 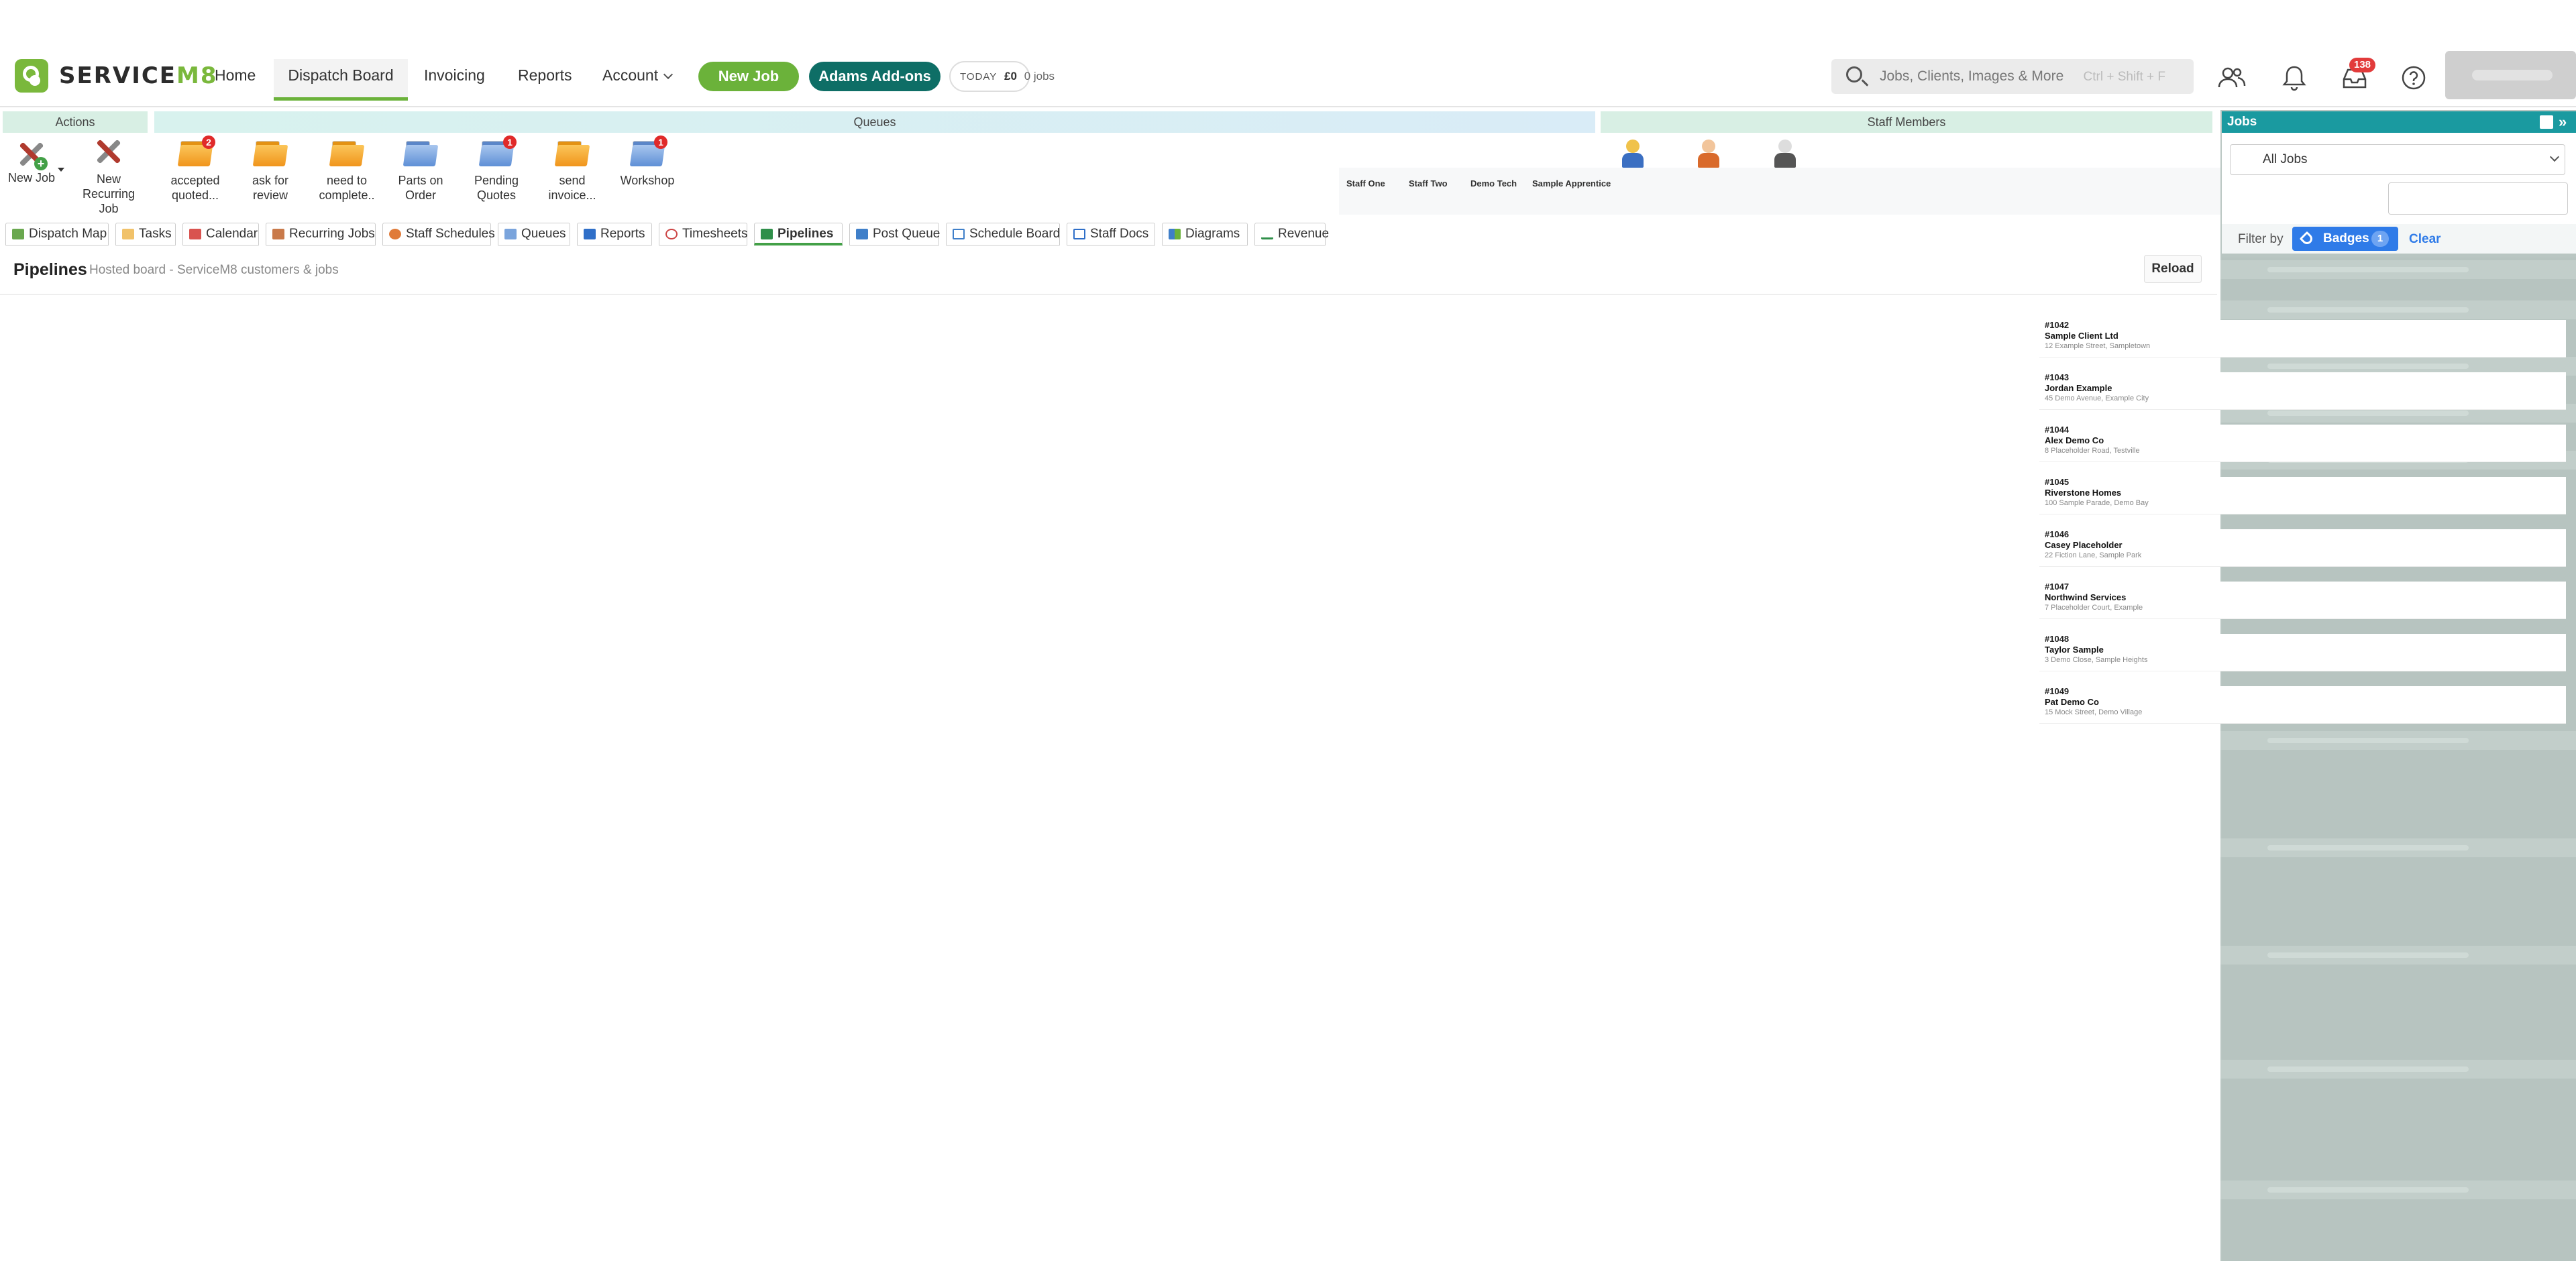 I want to click on jobs-search-input, so click(x=2478, y=199).